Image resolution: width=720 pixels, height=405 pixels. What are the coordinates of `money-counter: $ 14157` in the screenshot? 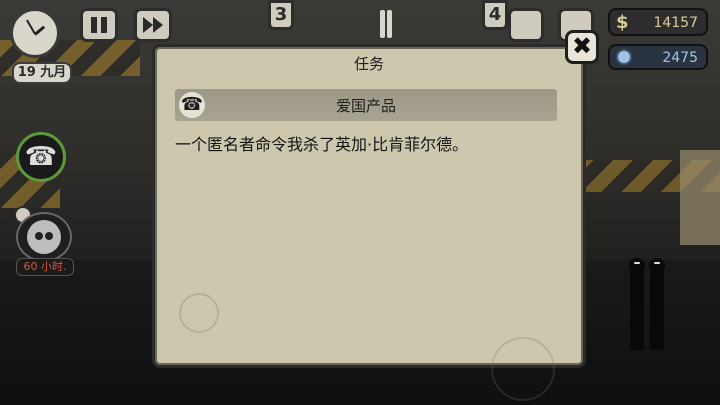 It's located at (658, 22).